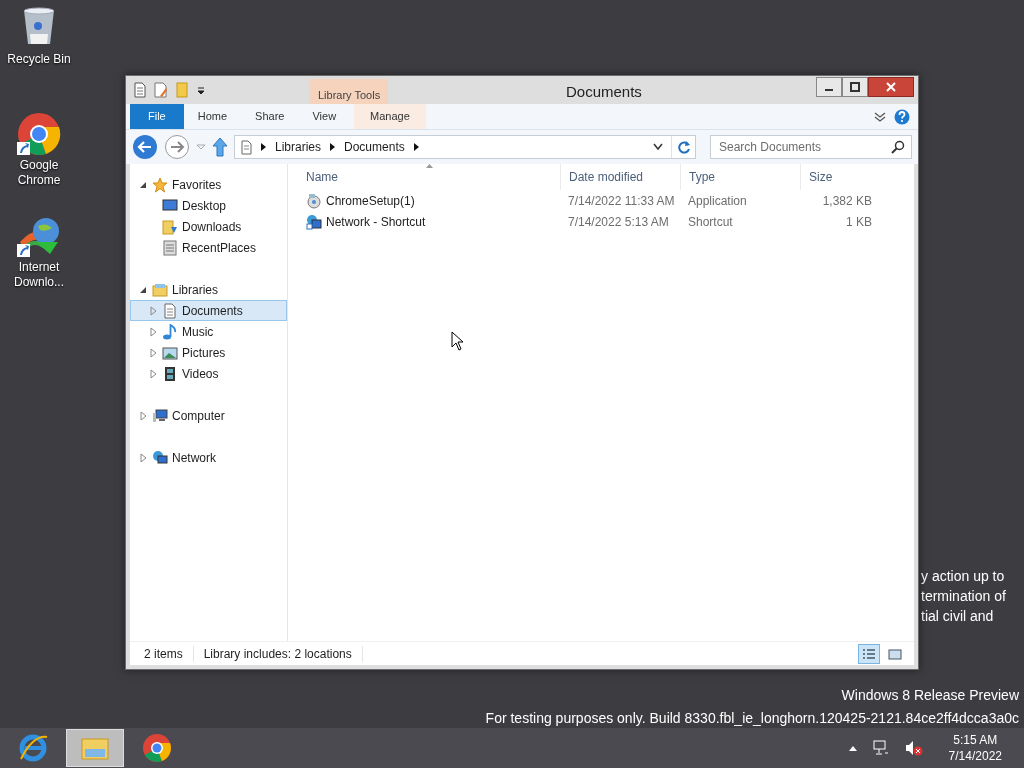 The height and width of the screenshot is (768, 1024). What do you see at coordinates (212, 311) in the screenshot?
I see `nav-item-label: Documents` at bounding box center [212, 311].